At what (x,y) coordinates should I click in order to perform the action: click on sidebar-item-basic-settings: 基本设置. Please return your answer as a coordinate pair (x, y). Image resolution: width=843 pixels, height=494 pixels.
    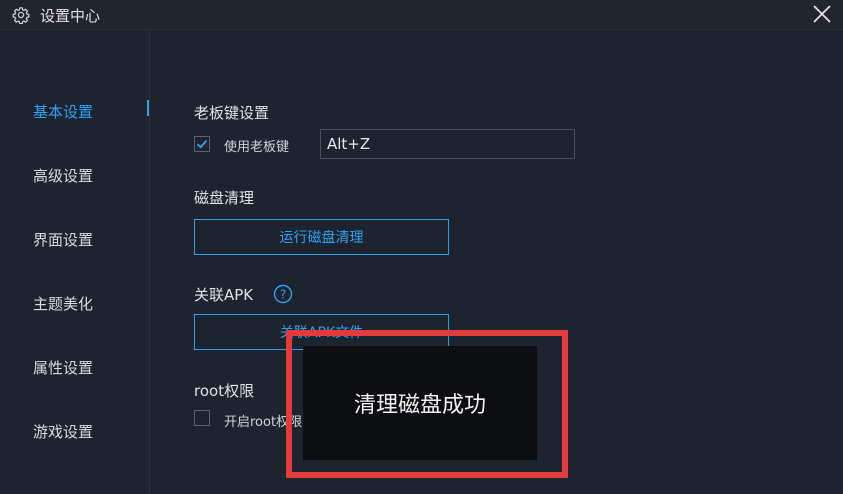
    Looking at the image, I should click on (63, 111).